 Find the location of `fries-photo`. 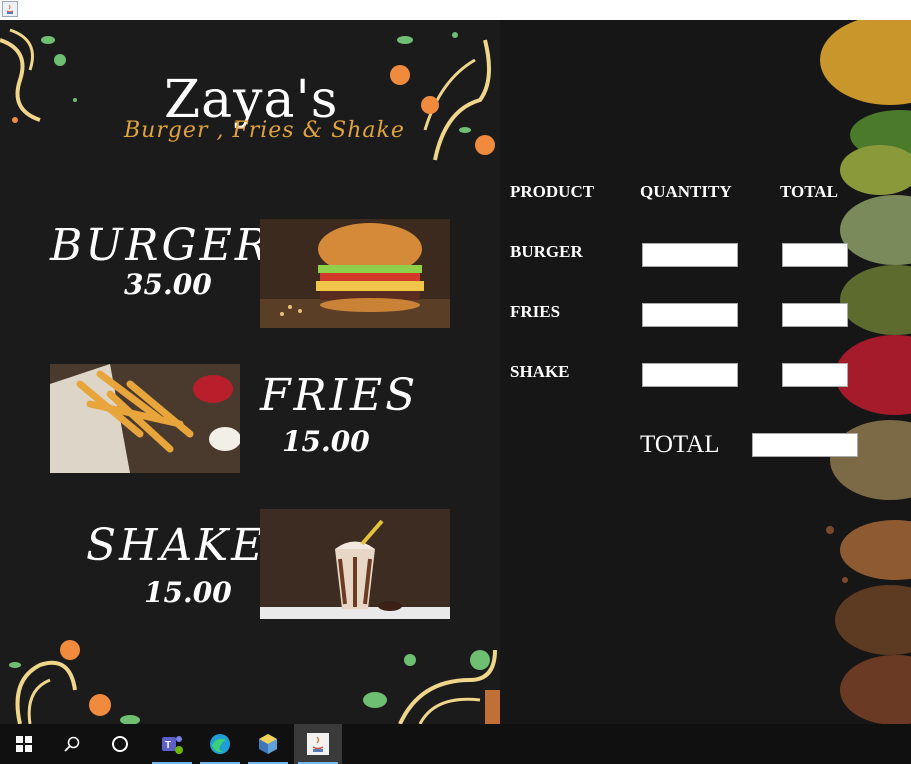

fries-photo is located at coordinates (145, 418).